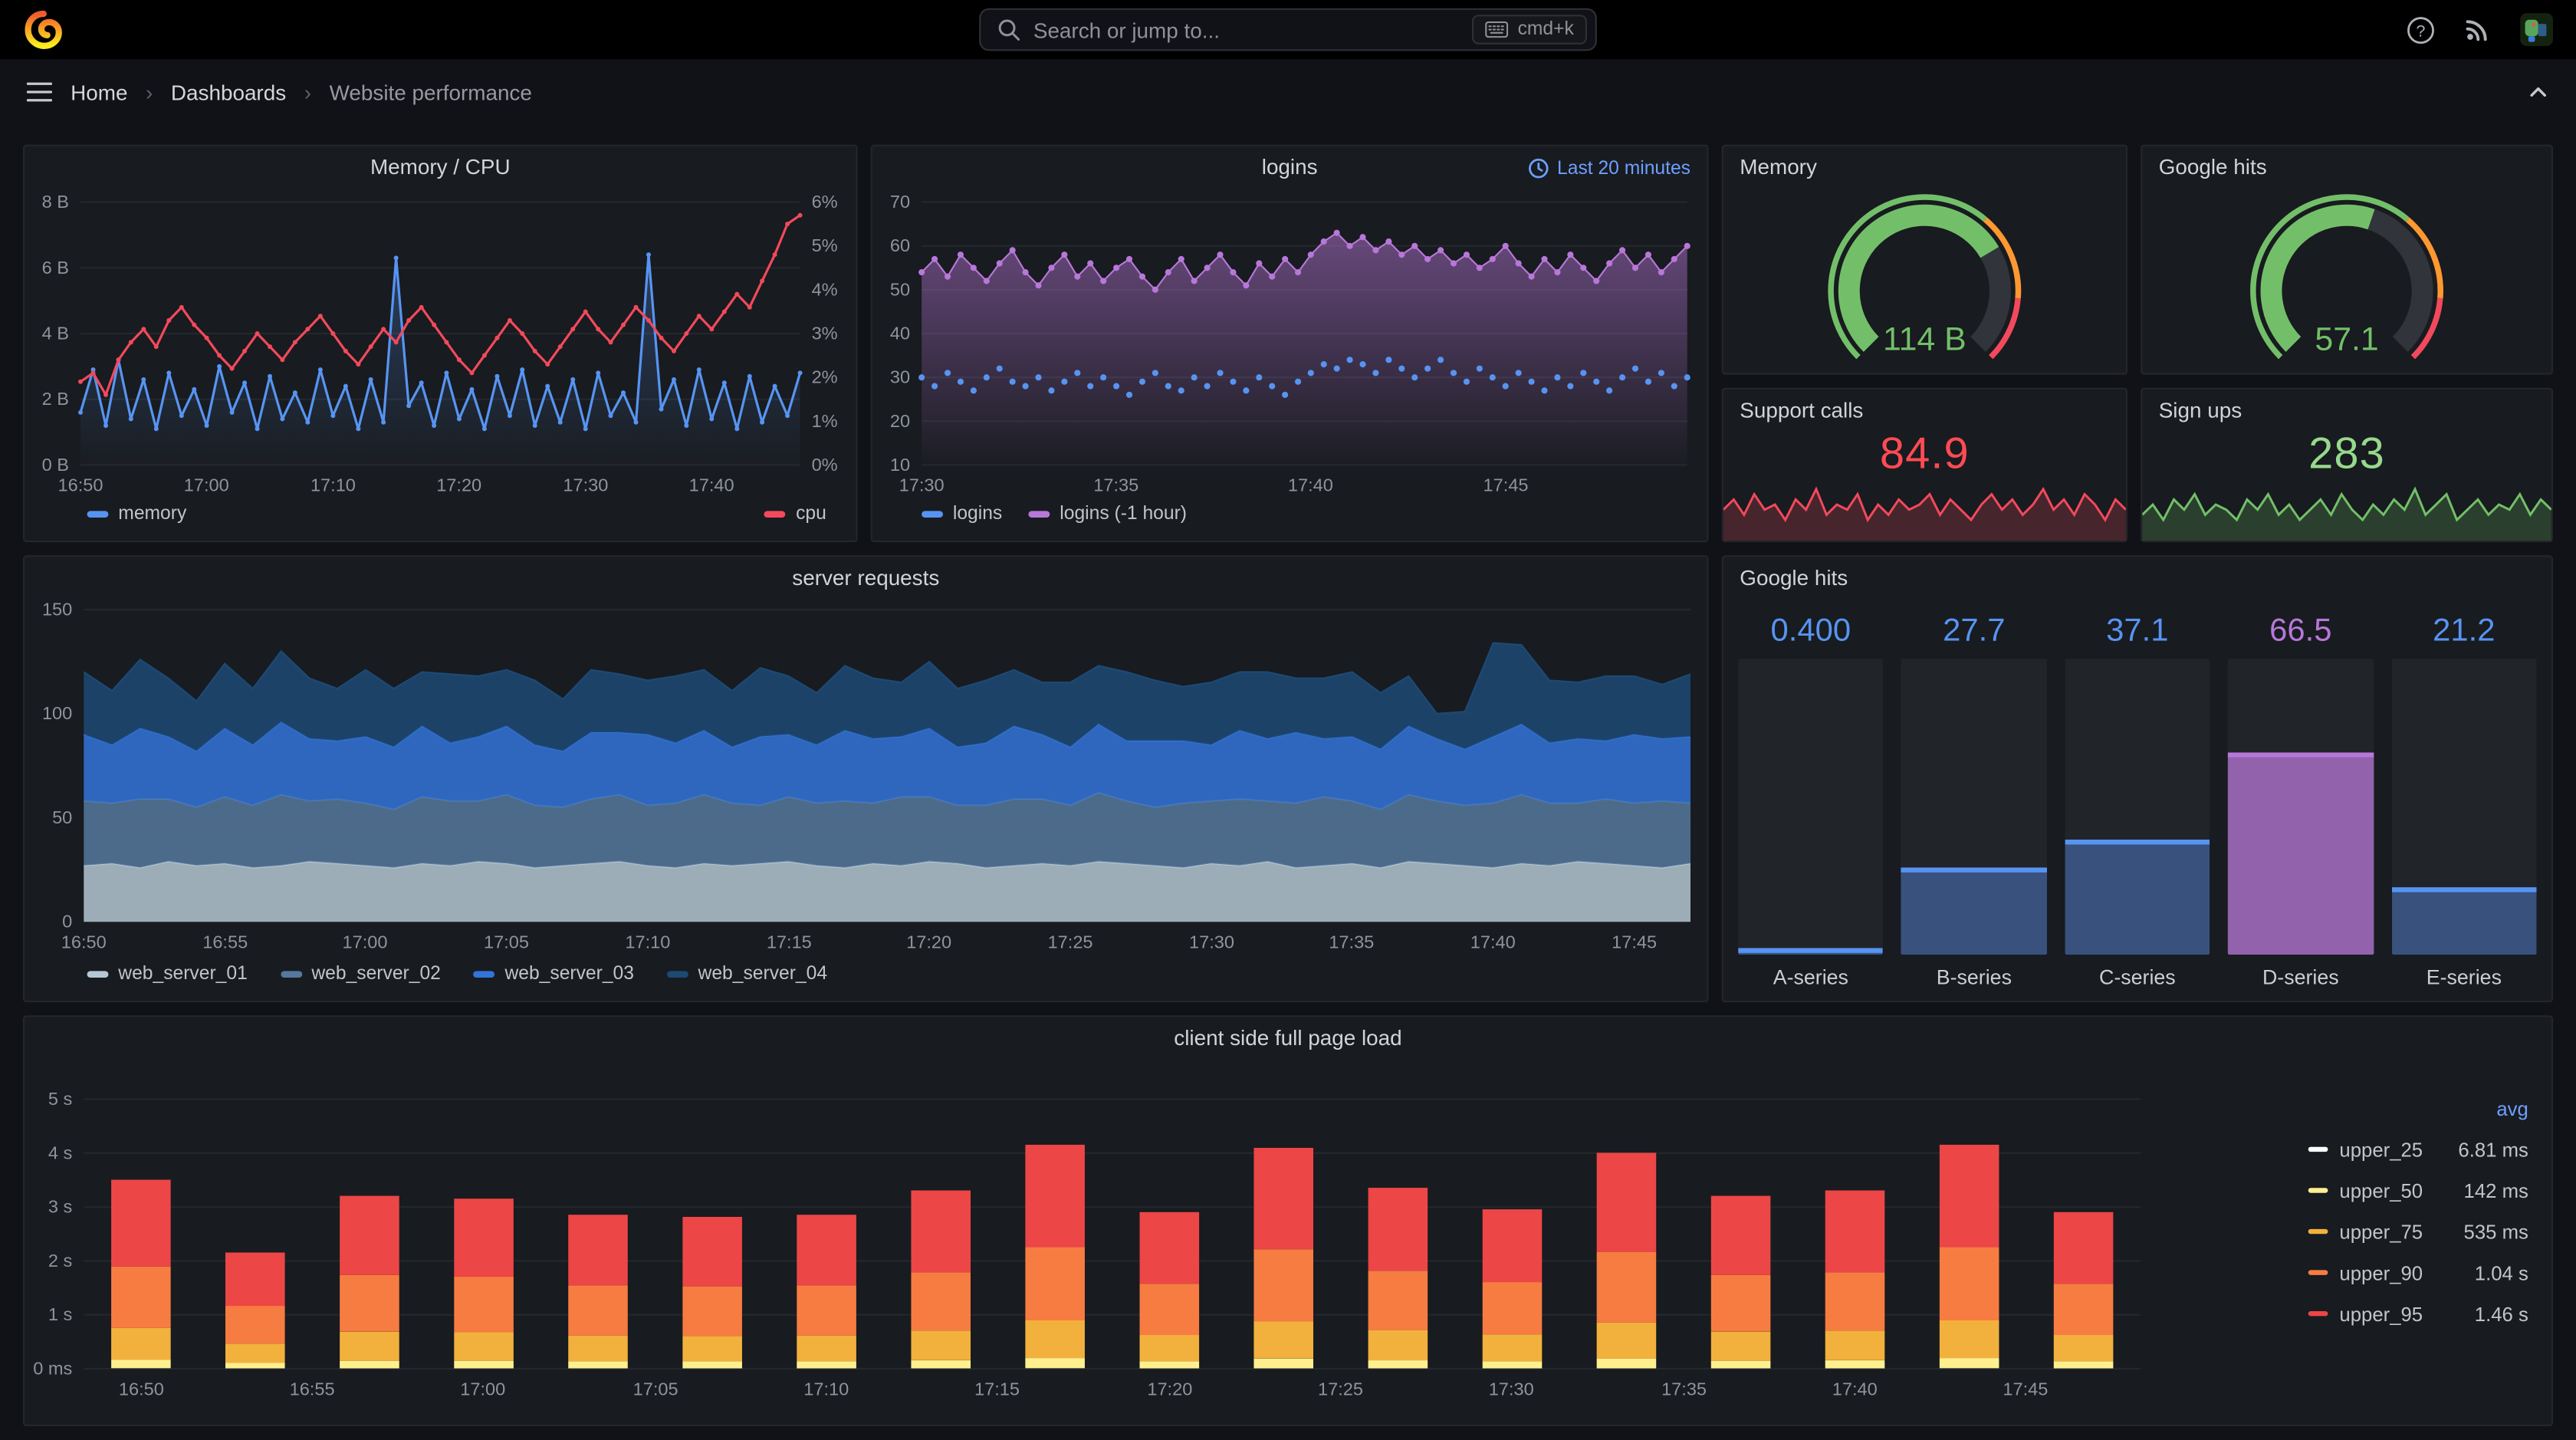 The height and width of the screenshot is (1440, 2576). What do you see at coordinates (67, 922) in the screenshot?
I see `svg-text: 0` at bounding box center [67, 922].